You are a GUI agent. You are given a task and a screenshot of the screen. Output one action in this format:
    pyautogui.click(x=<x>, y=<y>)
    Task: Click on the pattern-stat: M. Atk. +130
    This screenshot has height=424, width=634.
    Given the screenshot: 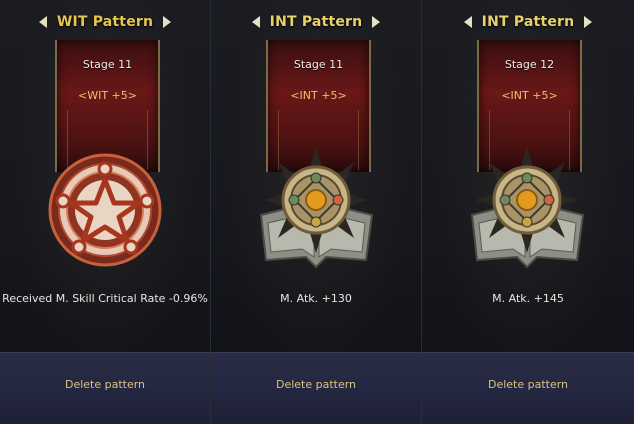 What is the action you would take?
    pyautogui.click(x=316, y=298)
    